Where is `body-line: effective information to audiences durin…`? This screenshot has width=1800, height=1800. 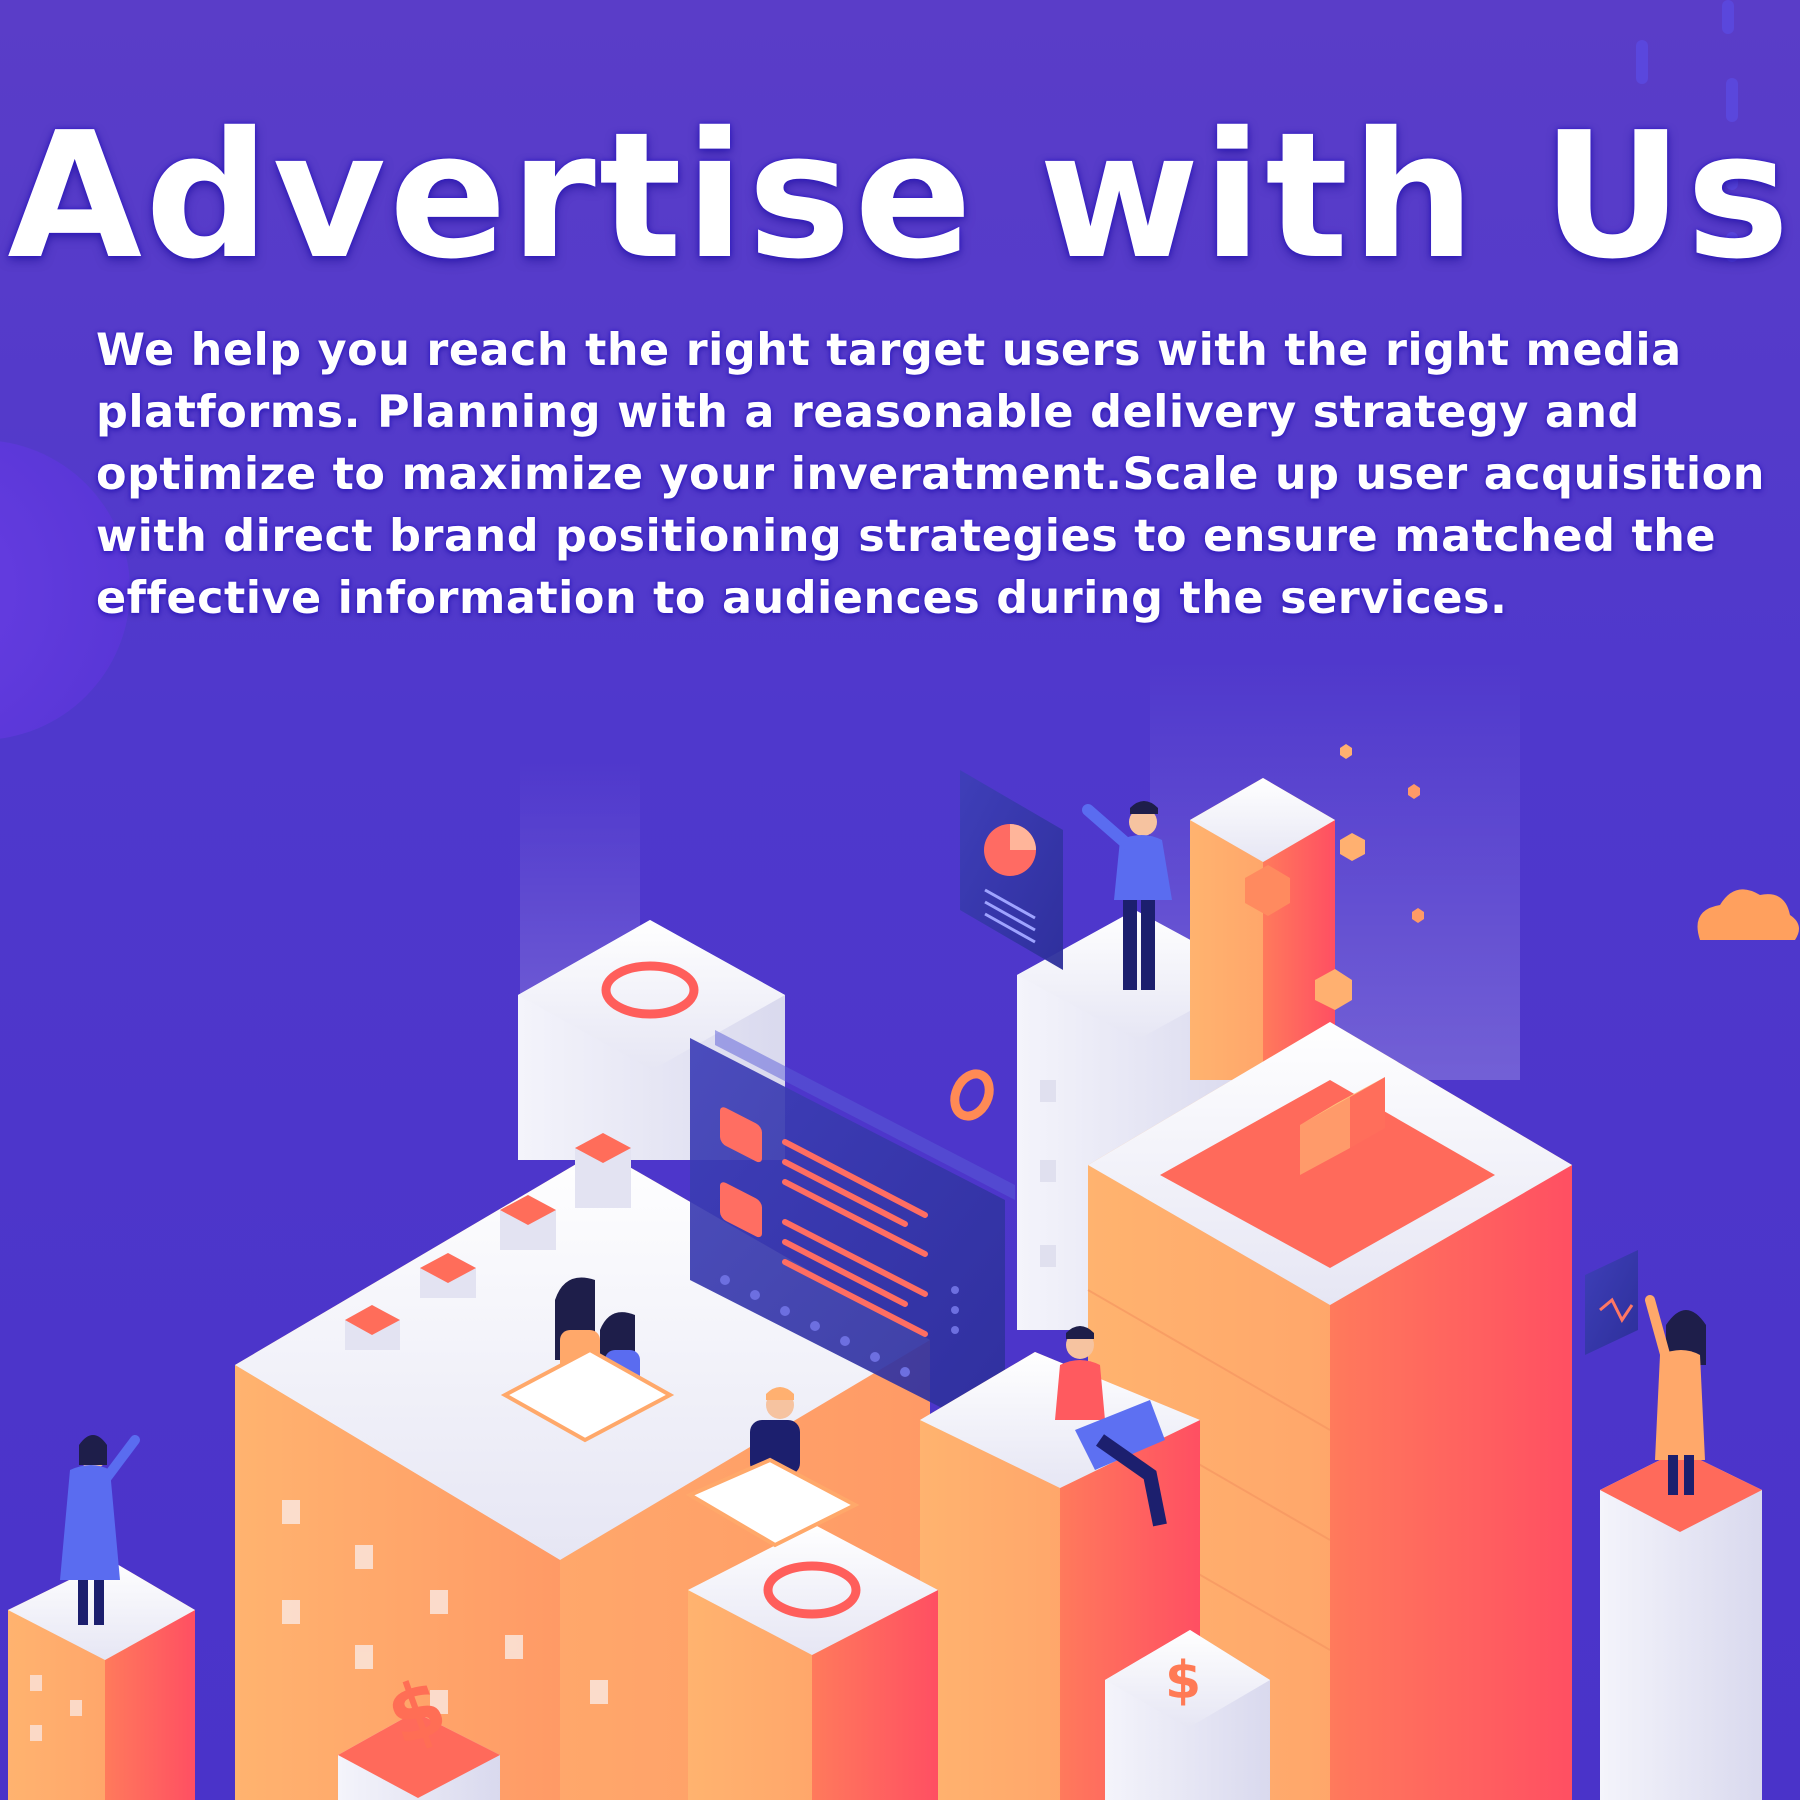 body-line: effective information to audiences durin… is located at coordinates (802, 598).